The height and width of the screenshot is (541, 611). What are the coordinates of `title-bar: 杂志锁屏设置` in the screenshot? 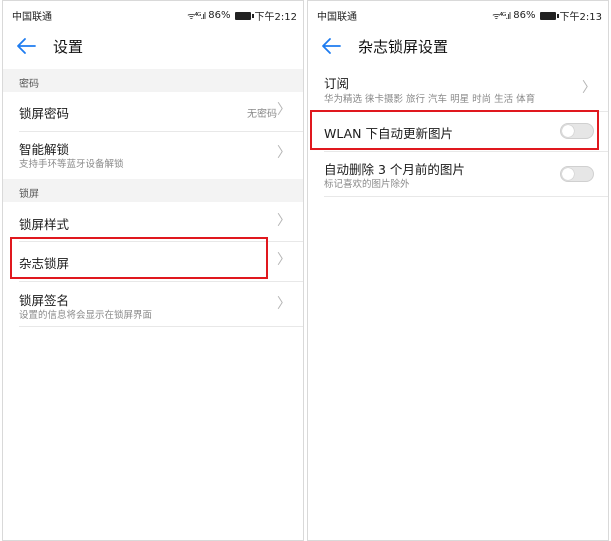 It's located at (458, 46).